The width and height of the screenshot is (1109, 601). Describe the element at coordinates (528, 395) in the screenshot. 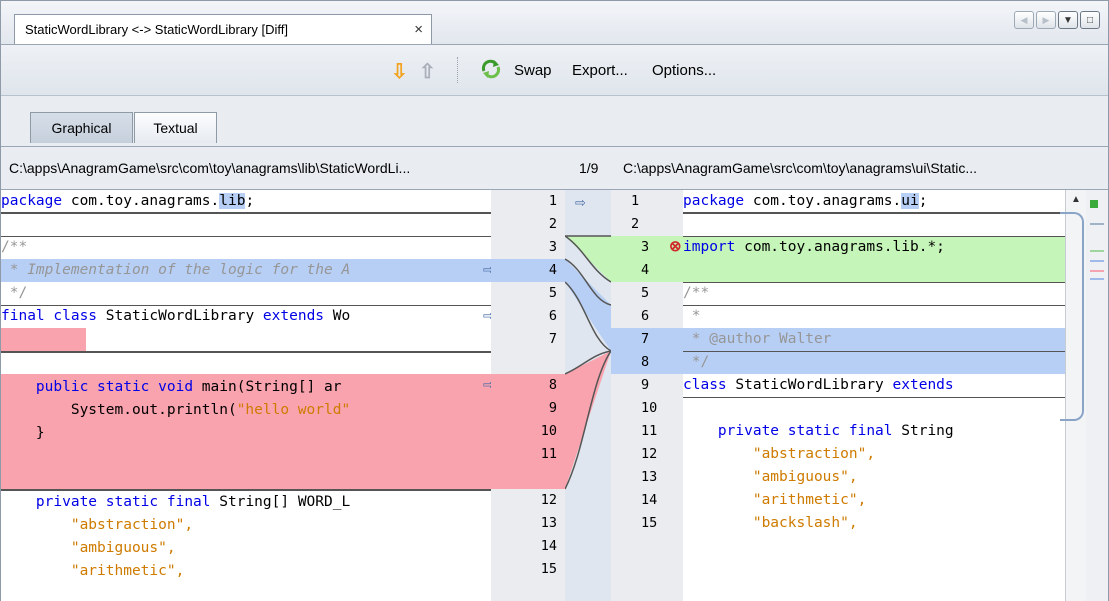

I see `left-line-numbers: 1 2 3 4 5 6 7 8 9 10 11 12 13 14 15` at that location.